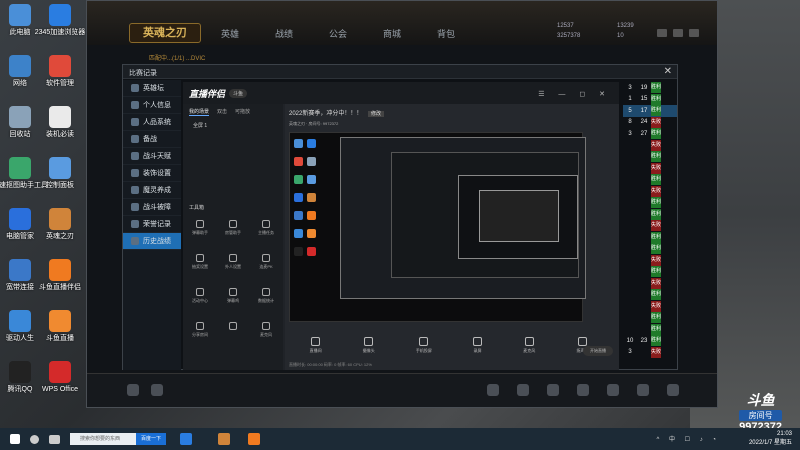  What do you see at coordinates (266, 330) in the screenshot?
I see `tool-button: 麦克风` at bounding box center [266, 330].